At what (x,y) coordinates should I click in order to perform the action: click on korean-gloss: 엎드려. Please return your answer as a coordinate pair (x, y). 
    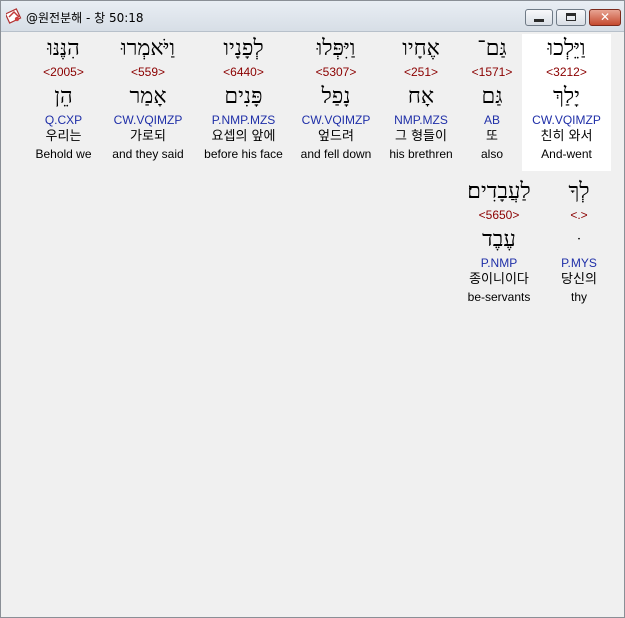
    Looking at the image, I should click on (336, 136).